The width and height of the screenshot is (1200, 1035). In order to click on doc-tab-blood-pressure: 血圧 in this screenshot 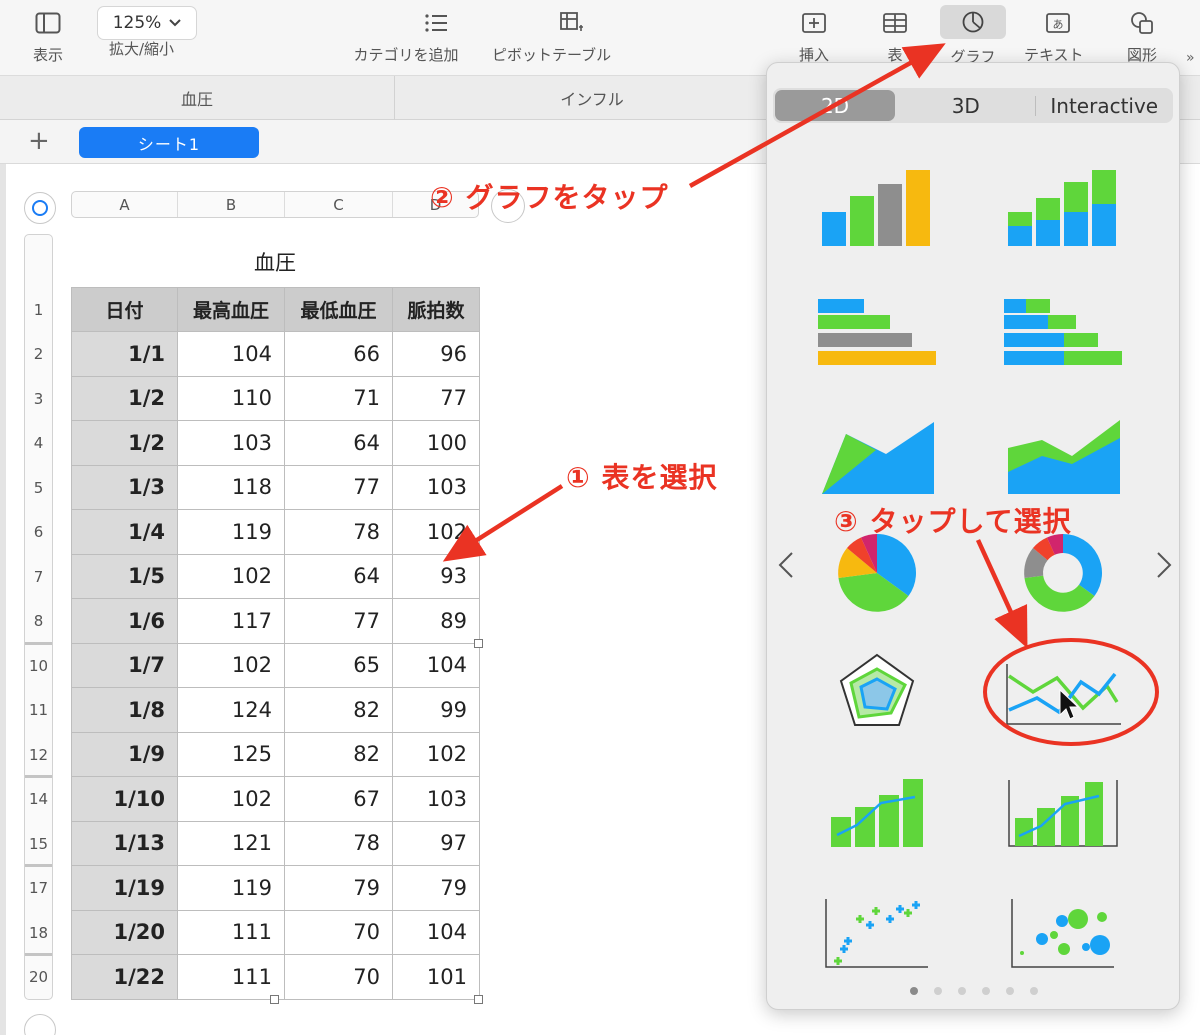, I will do `click(197, 98)`.